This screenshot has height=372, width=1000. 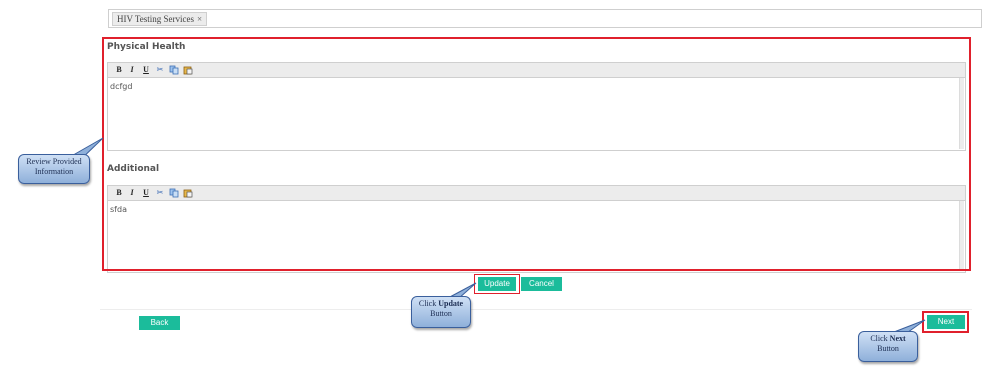 What do you see at coordinates (541, 284) in the screenshot?
I see `cancel-button: Cancel` at bounding box center [541, 284].